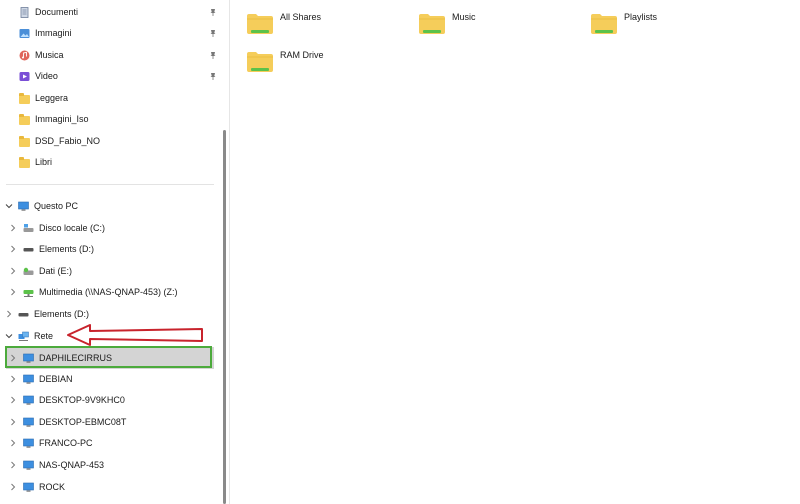  I want to click on nav-item-label: Immagini_Iso, so click(62, 119).